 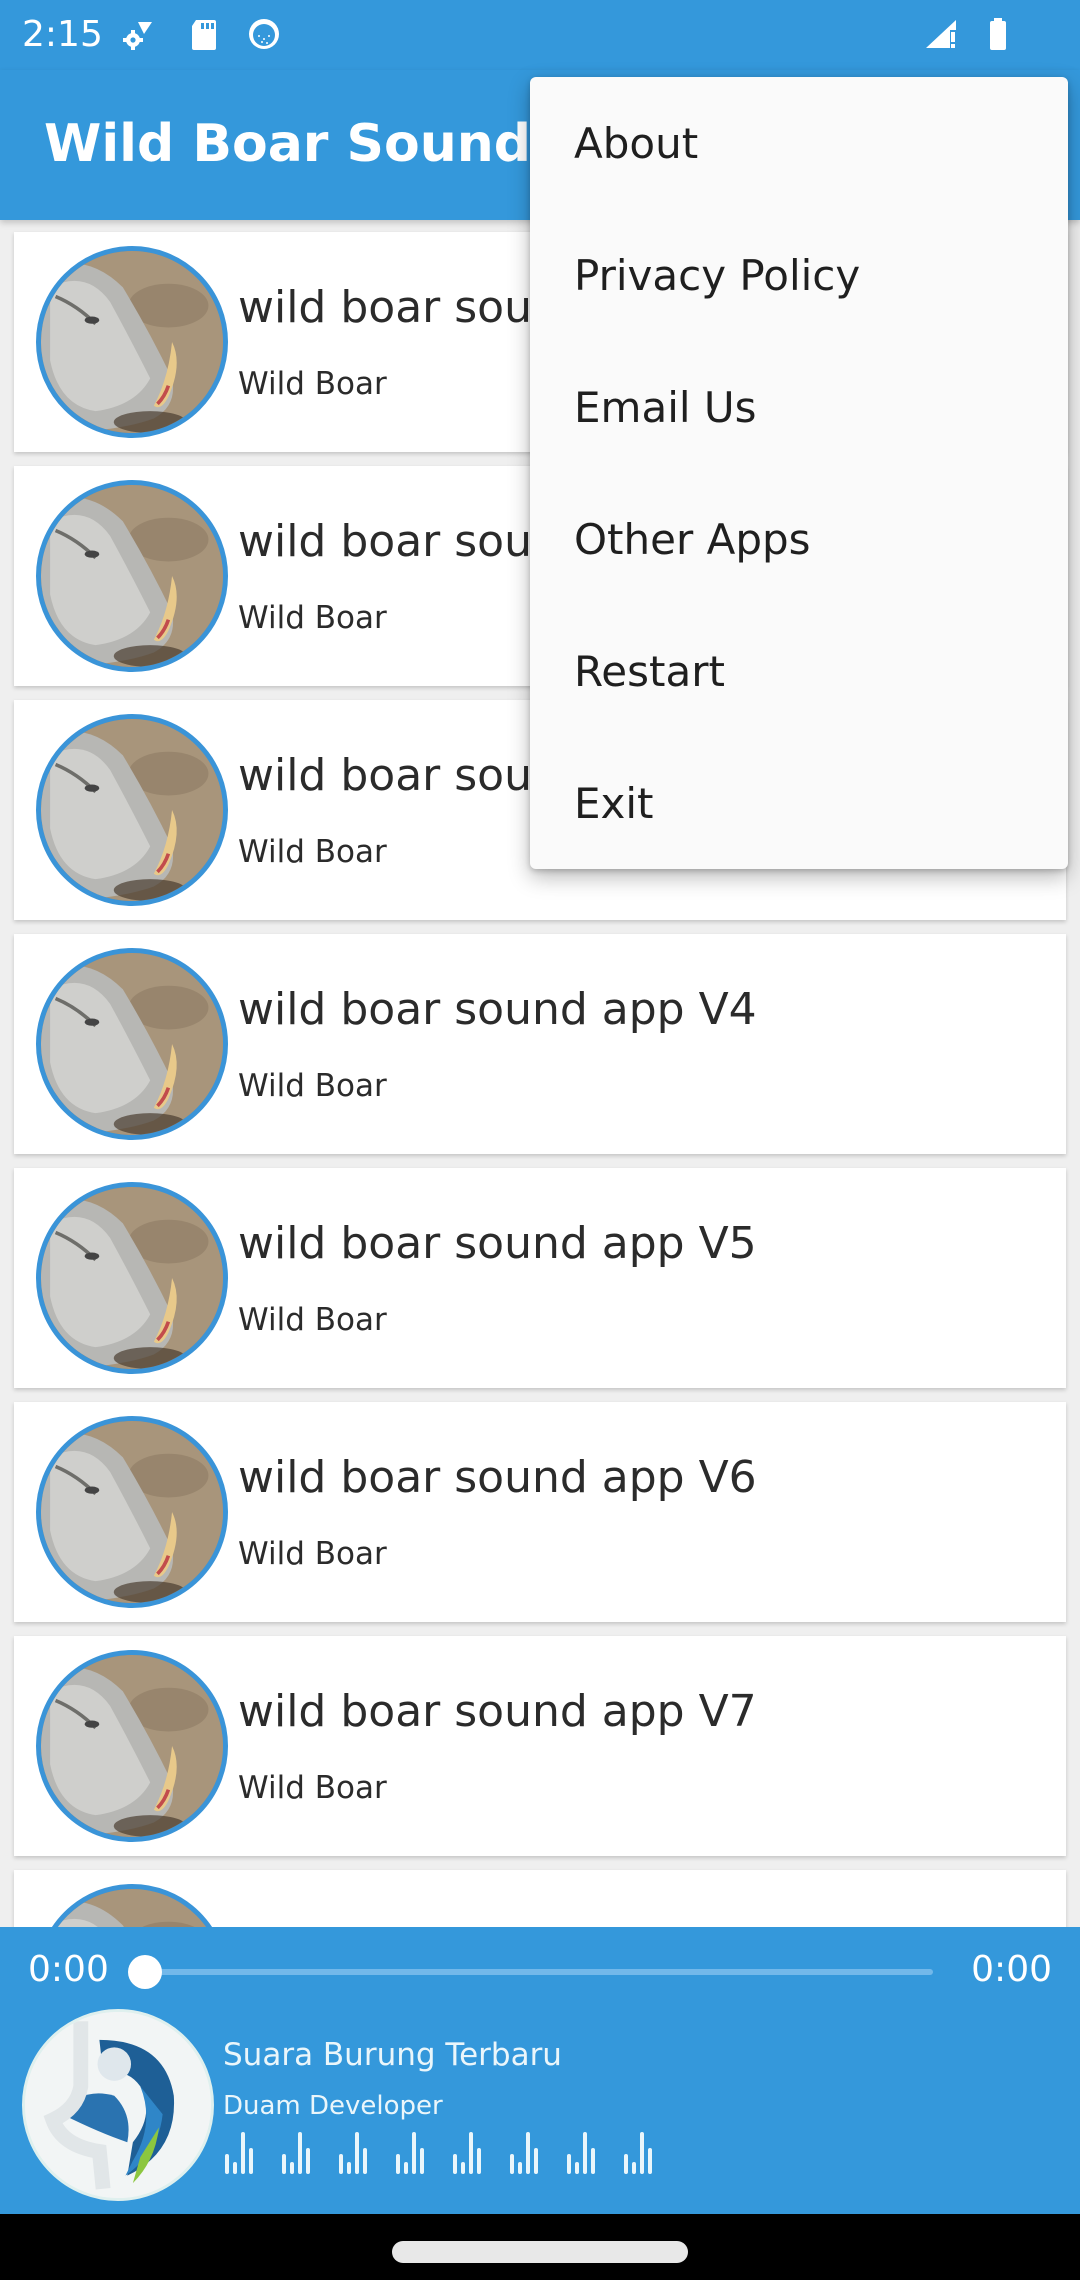 I want to click on menu-item-other-apps: Other Apps, so click(x=799, y=539).